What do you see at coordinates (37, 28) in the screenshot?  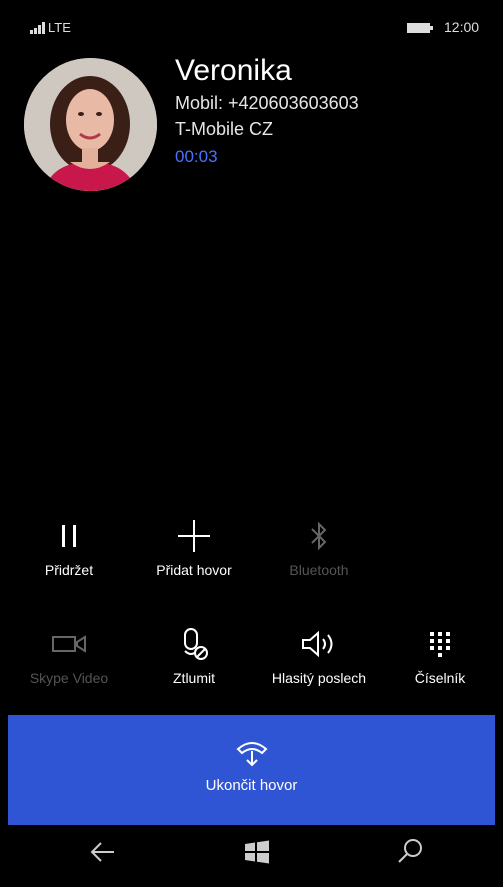 I see `signal-icon` at bounding box center [37, 28].